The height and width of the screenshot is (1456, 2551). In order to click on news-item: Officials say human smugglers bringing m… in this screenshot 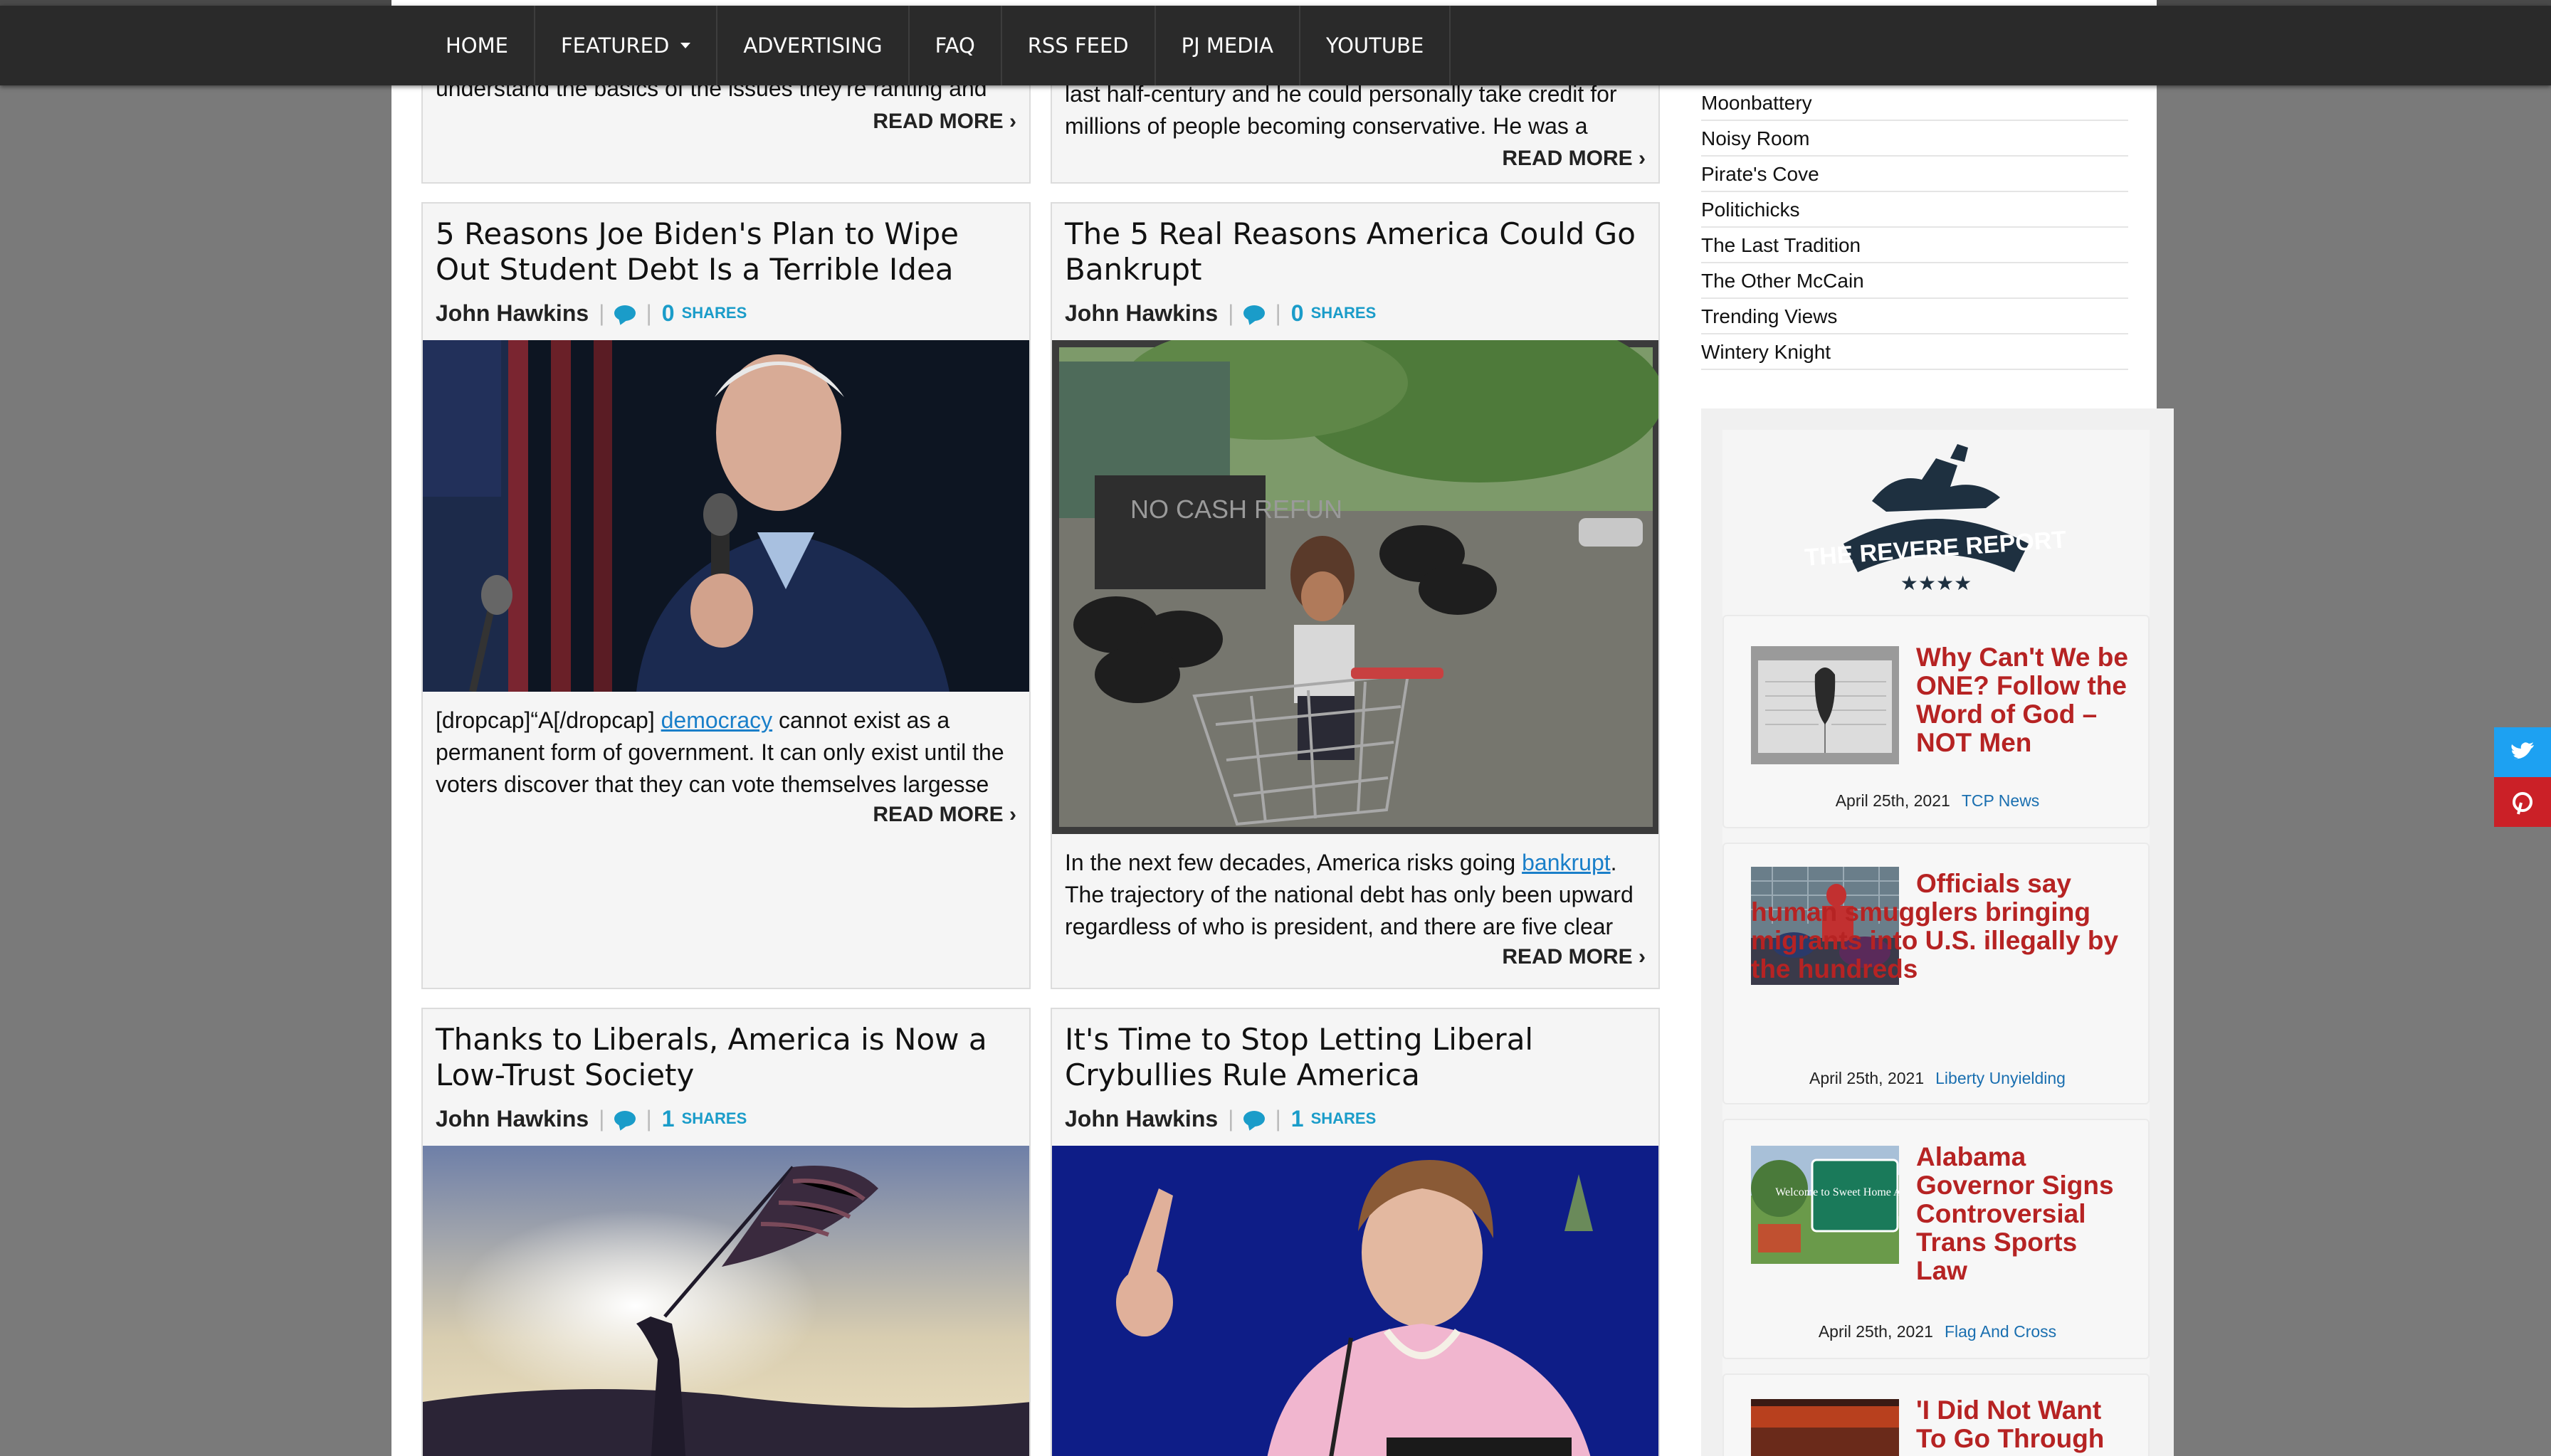, I will do `click(1936, 973)`.